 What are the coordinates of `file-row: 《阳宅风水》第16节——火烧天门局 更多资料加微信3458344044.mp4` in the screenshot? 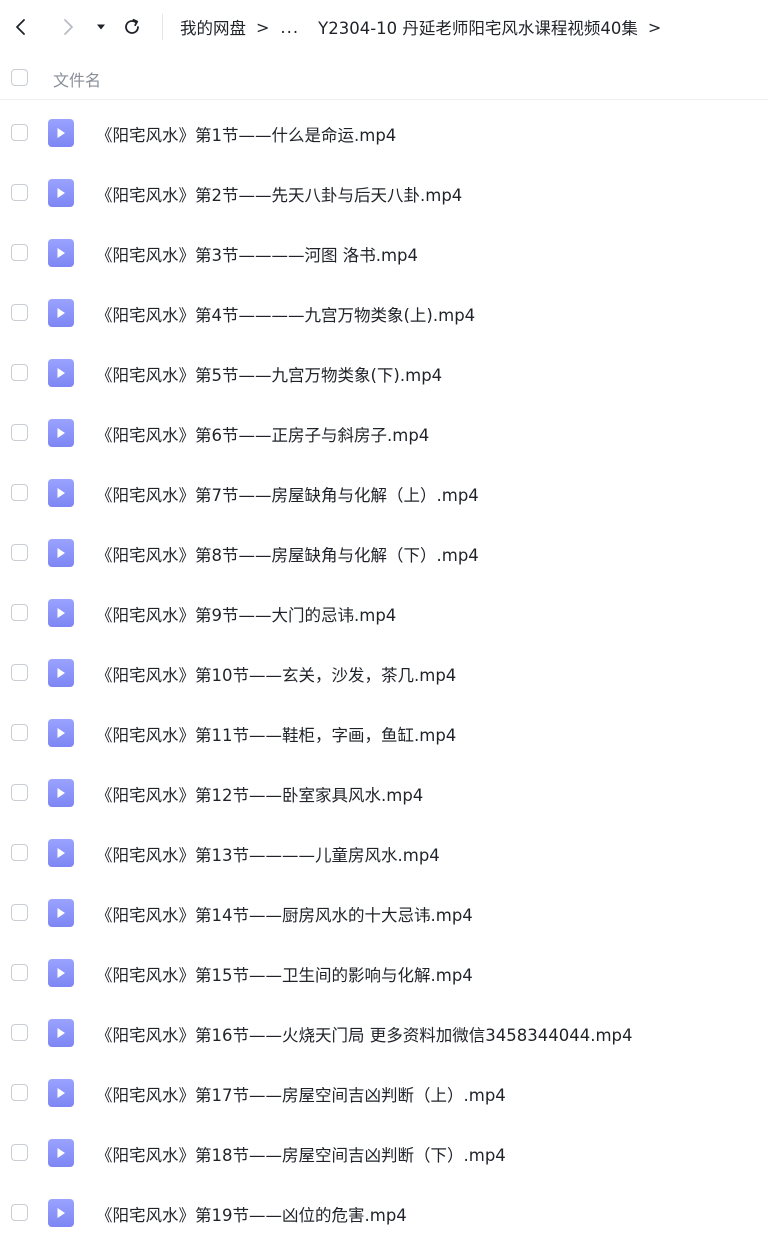 It's located at (384, 1033).